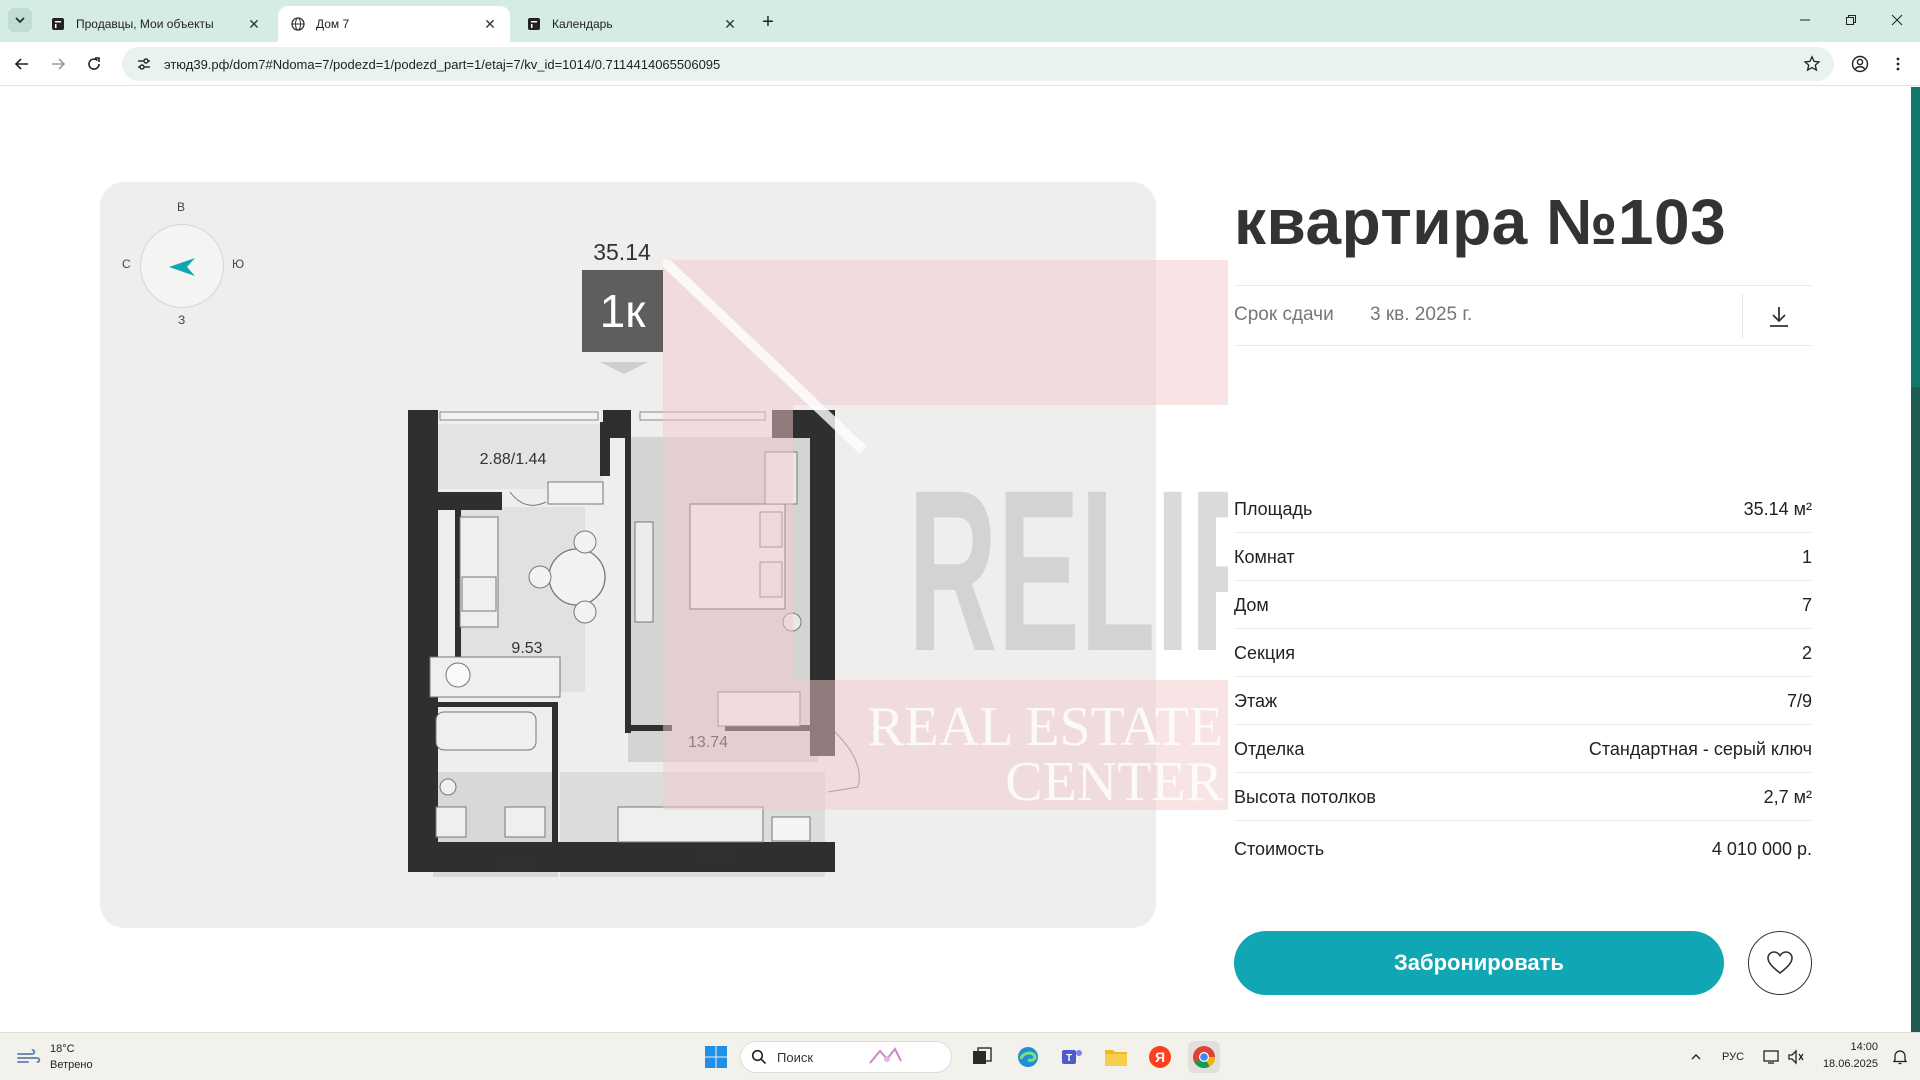 This screenshot has width=1920, height=1080. Describe the element at coordinates (795, 1057) in the screenshot. I see `search-placeholder: Поиск` at that location.